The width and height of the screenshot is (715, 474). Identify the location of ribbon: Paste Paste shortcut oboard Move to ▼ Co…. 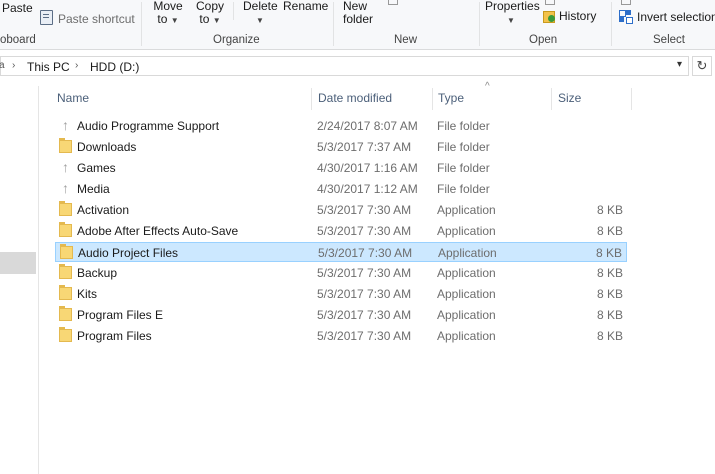
(357, 25).